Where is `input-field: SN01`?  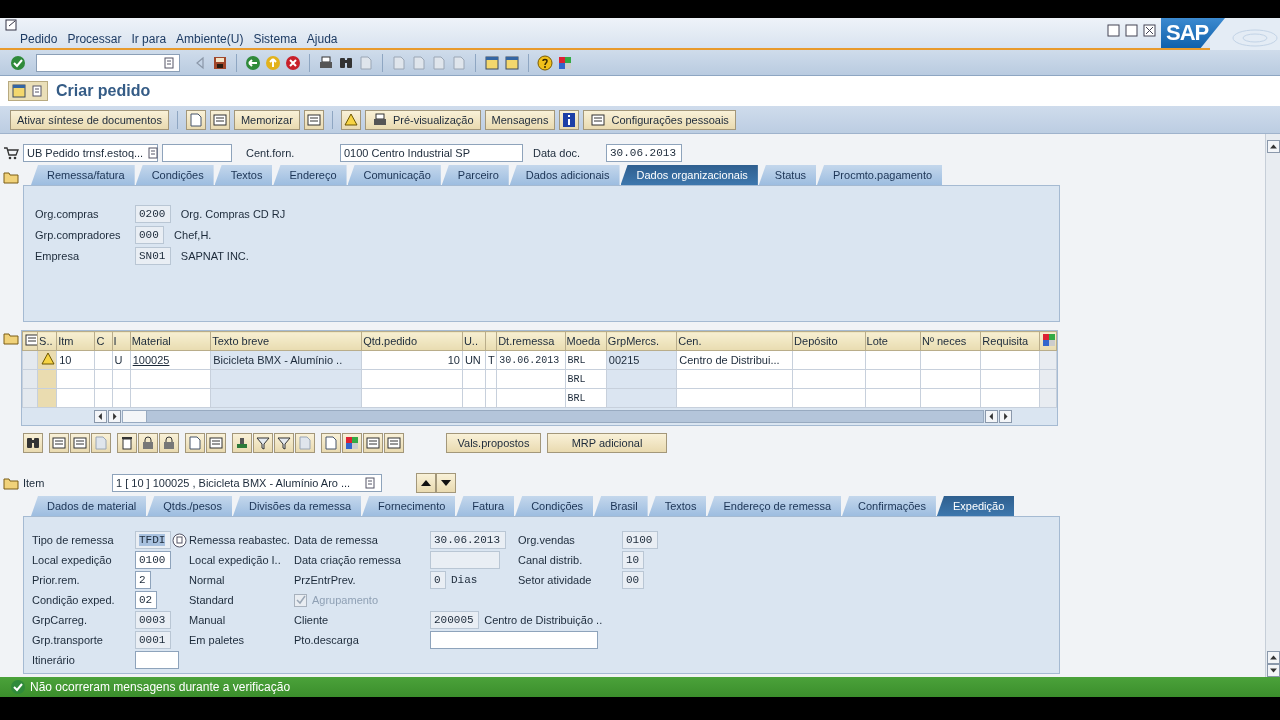 input-field: SN01 is located at coordinates (153, 256).